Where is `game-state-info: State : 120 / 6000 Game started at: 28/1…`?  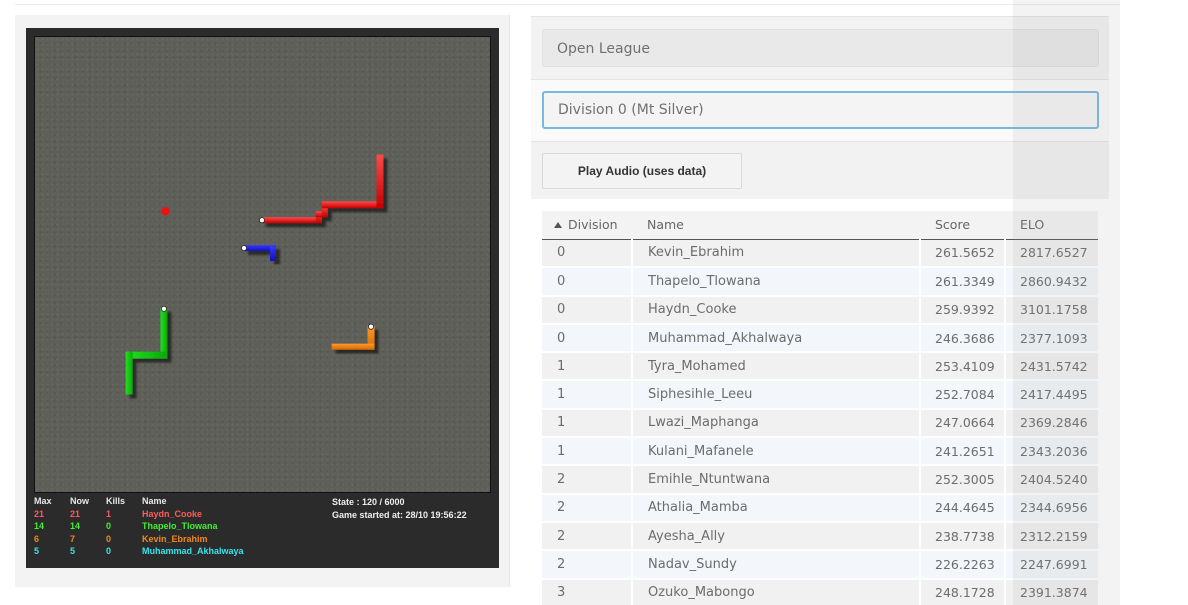 game-state-info: State : 120 / 6000 Game started at: 28/1… is located at coordinates (399, 509).